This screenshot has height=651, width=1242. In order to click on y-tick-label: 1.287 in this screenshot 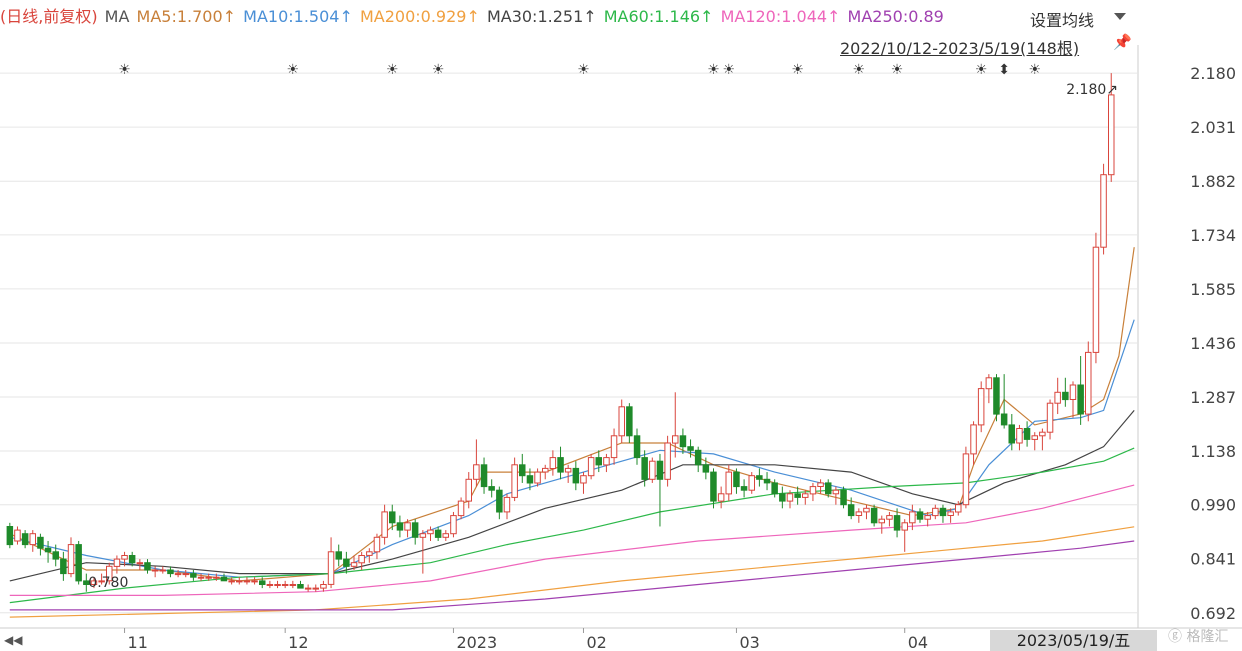, I will do `click(1213, 397)`.